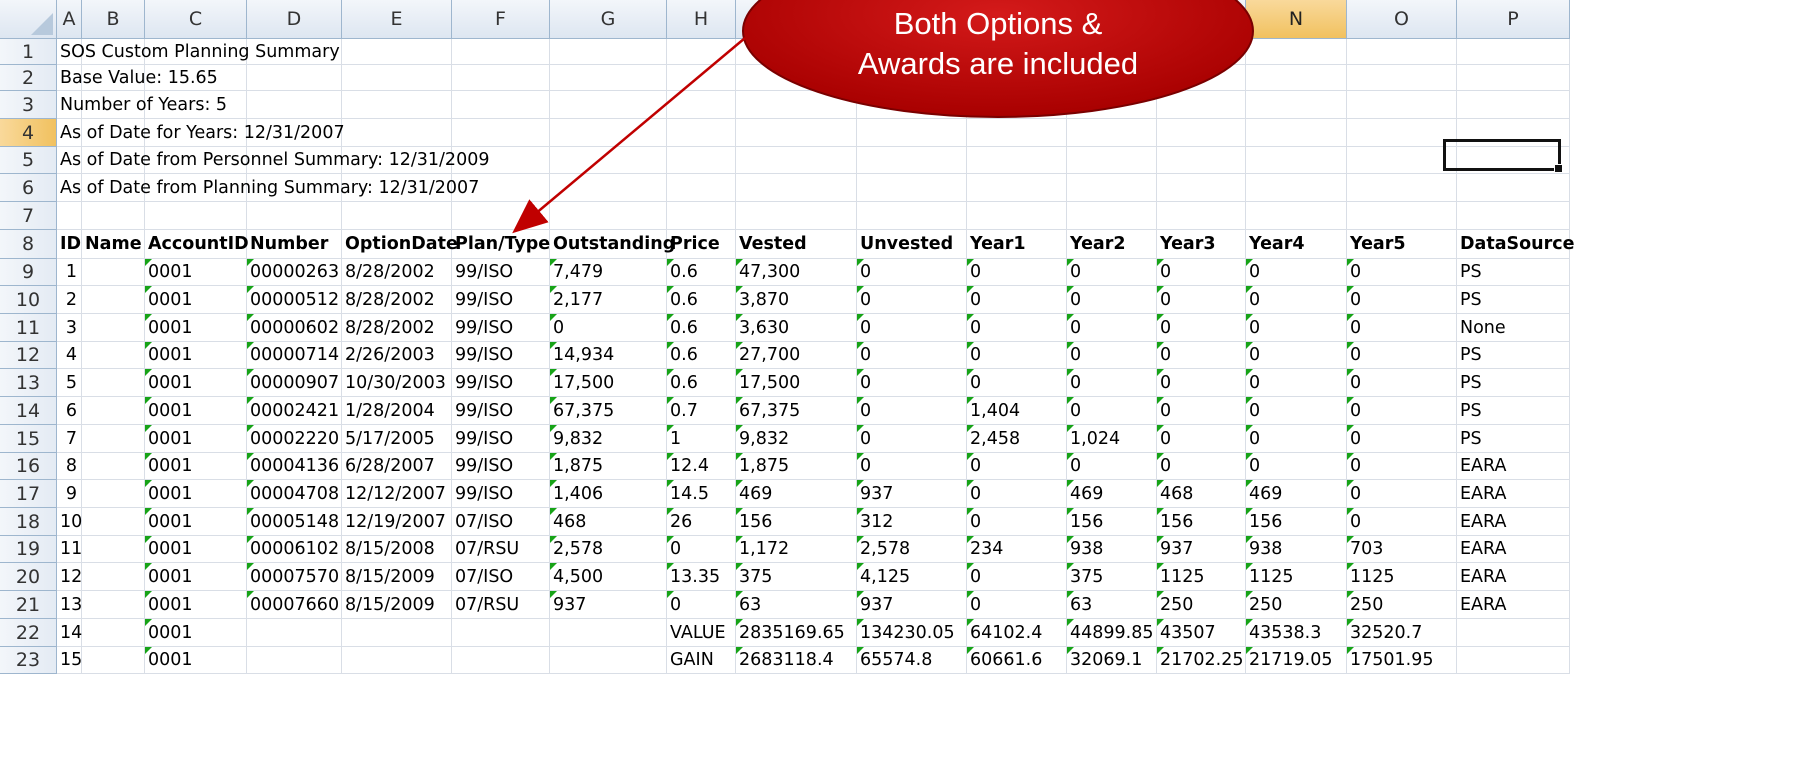 The image size is (1819, 776). I want to click on callout-line-2: Awards are included, so click(998, 63).